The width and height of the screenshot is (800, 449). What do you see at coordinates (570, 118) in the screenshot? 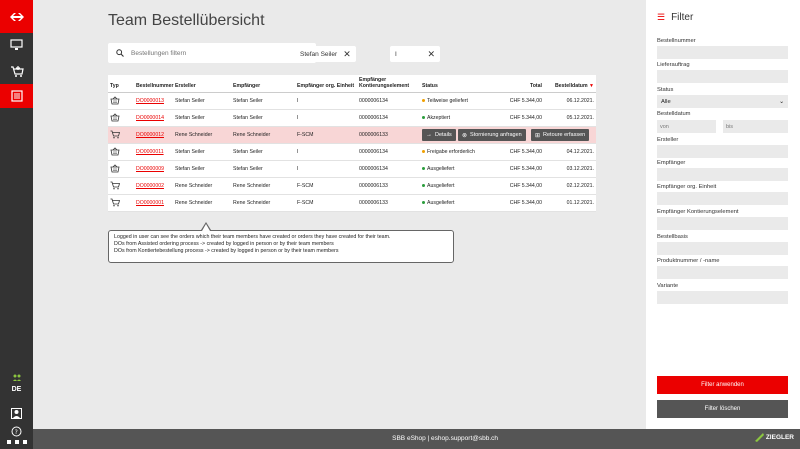
I see `cell-datum: 05.12.2021.` at bounding box center [570, 118].